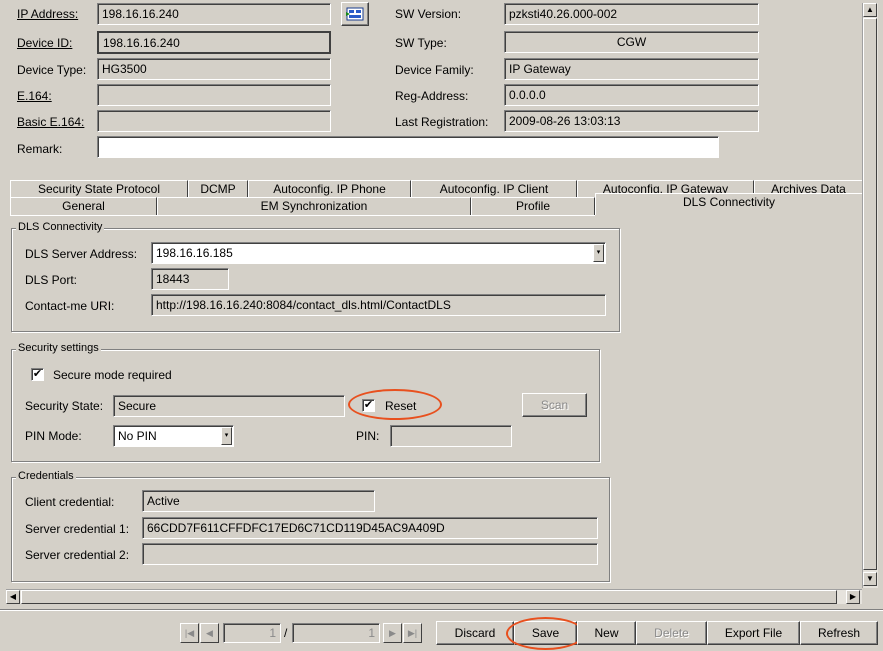 Image resolution: width=883 pixels, height=651 pixels. I want to click on ip-address-label: IP Address:, so click(47, 14).